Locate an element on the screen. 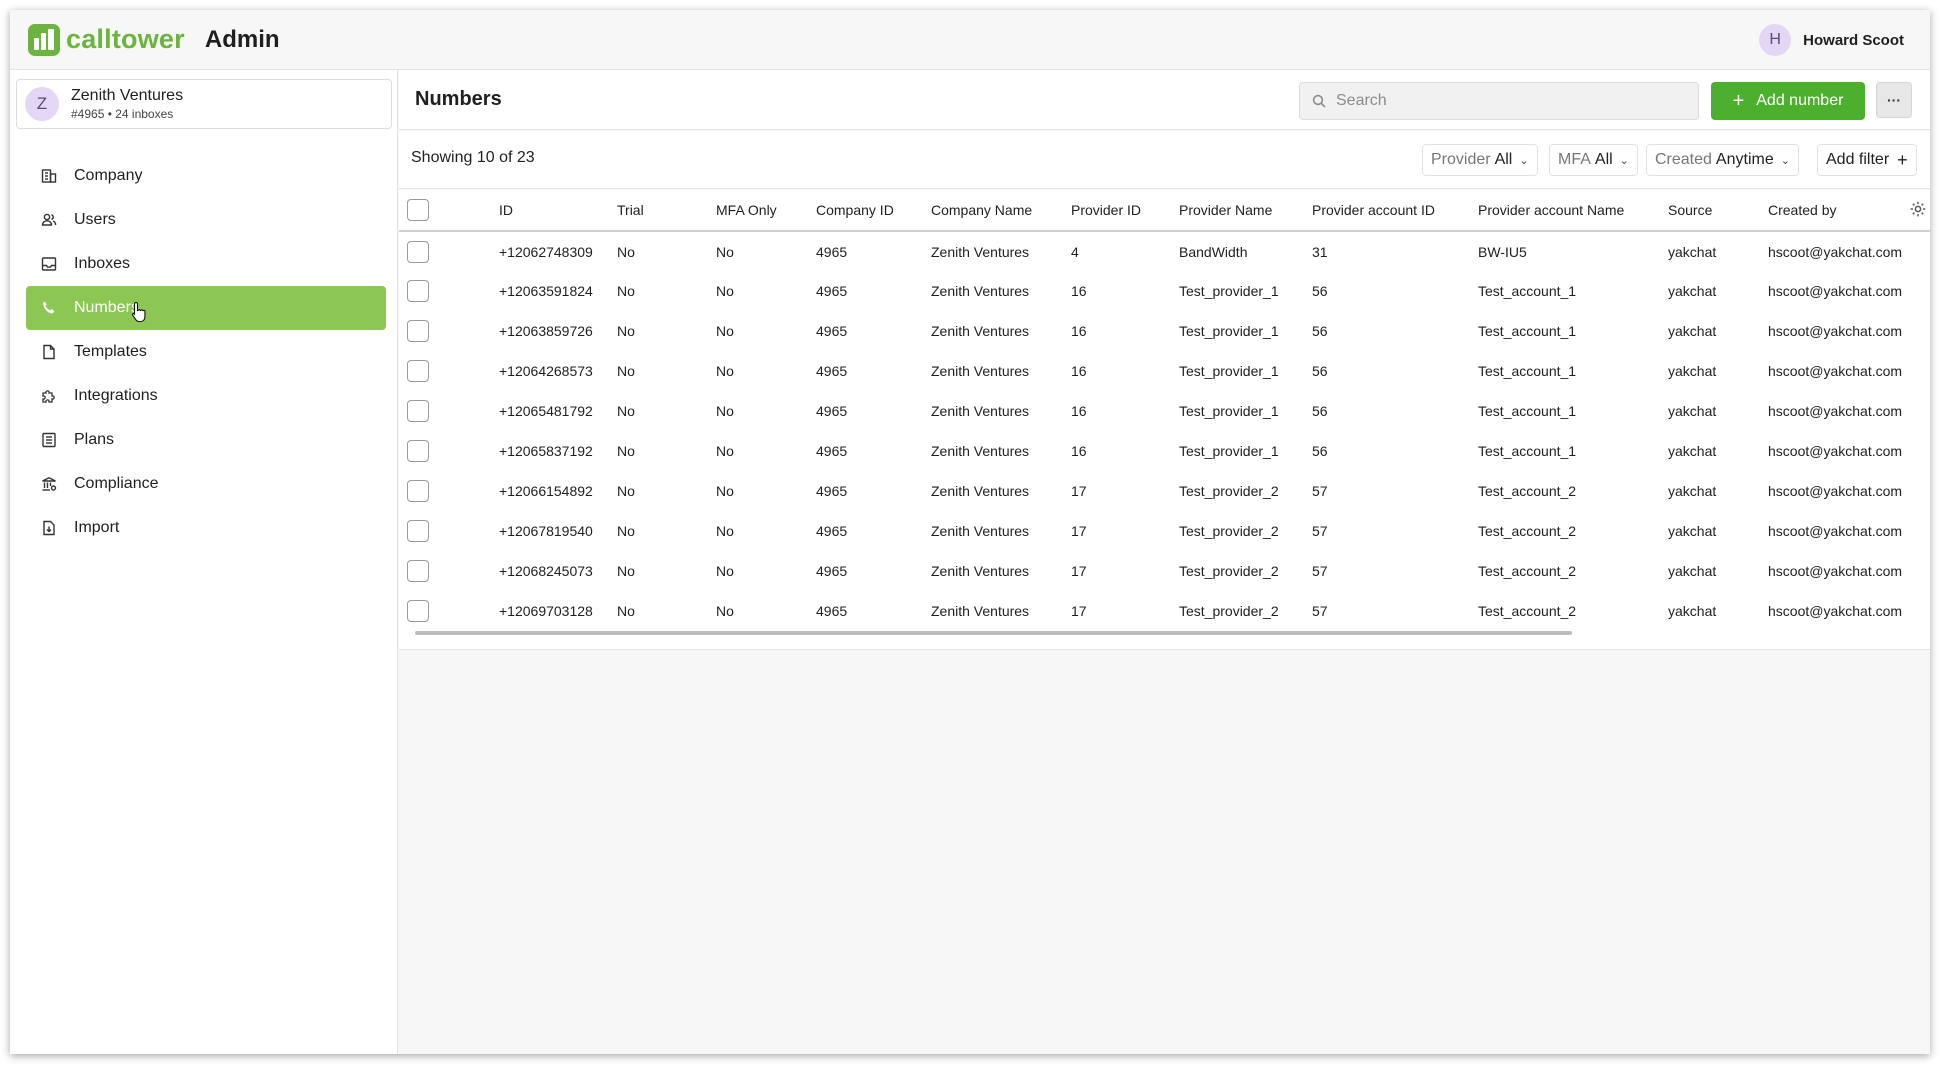  sidebar-item-numbers: Numbers is located at coordinates (206, 308).